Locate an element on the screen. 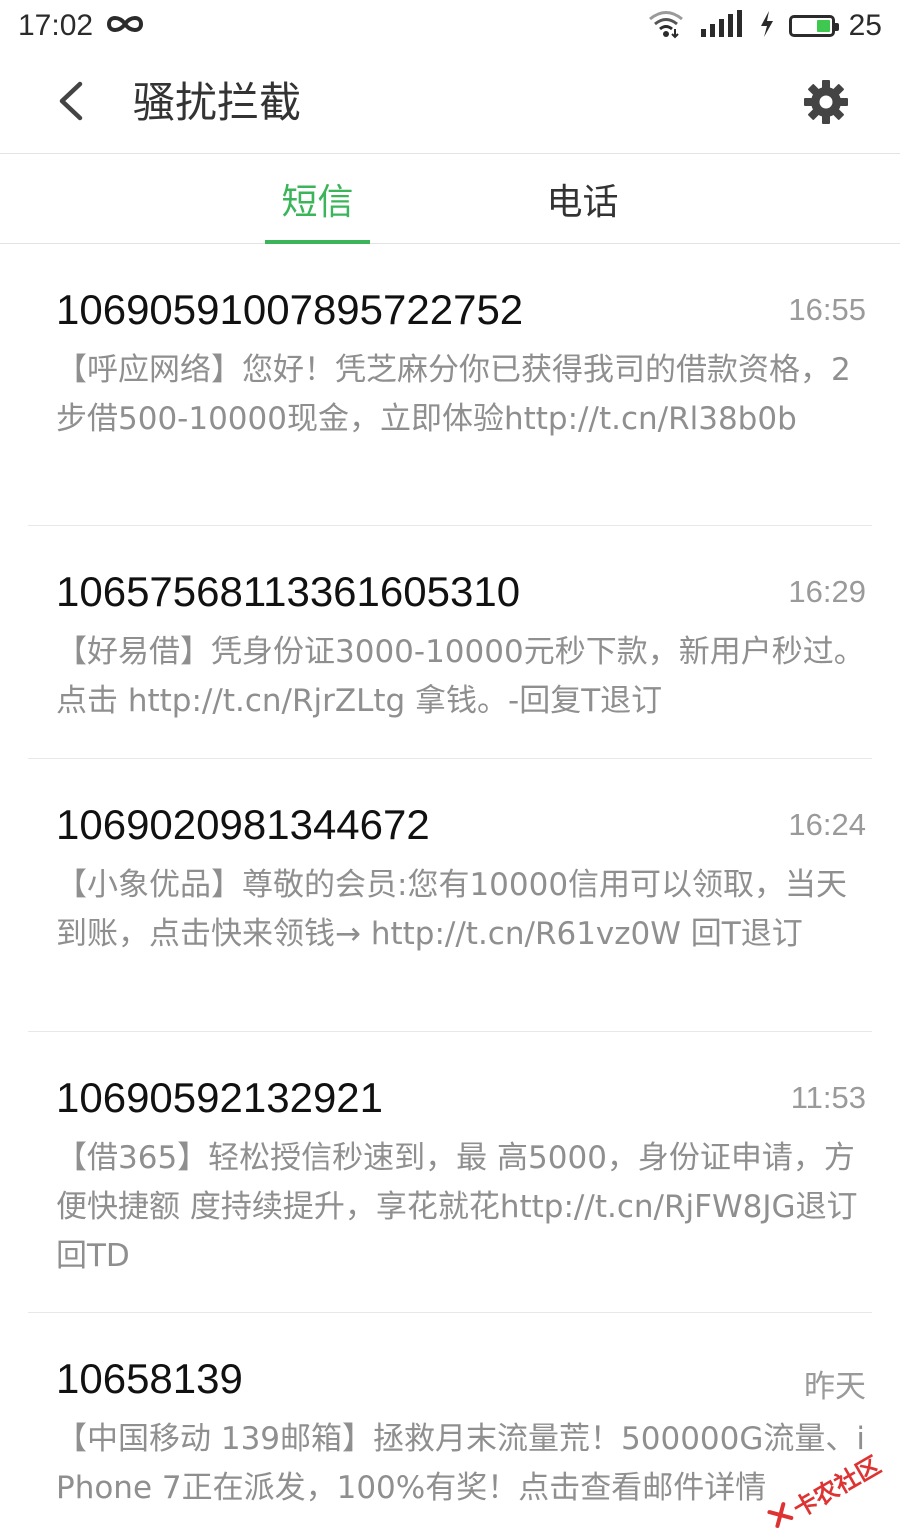 The image size is (900, 1537). status-left: 17:02 is located at coordinates (81, 26).